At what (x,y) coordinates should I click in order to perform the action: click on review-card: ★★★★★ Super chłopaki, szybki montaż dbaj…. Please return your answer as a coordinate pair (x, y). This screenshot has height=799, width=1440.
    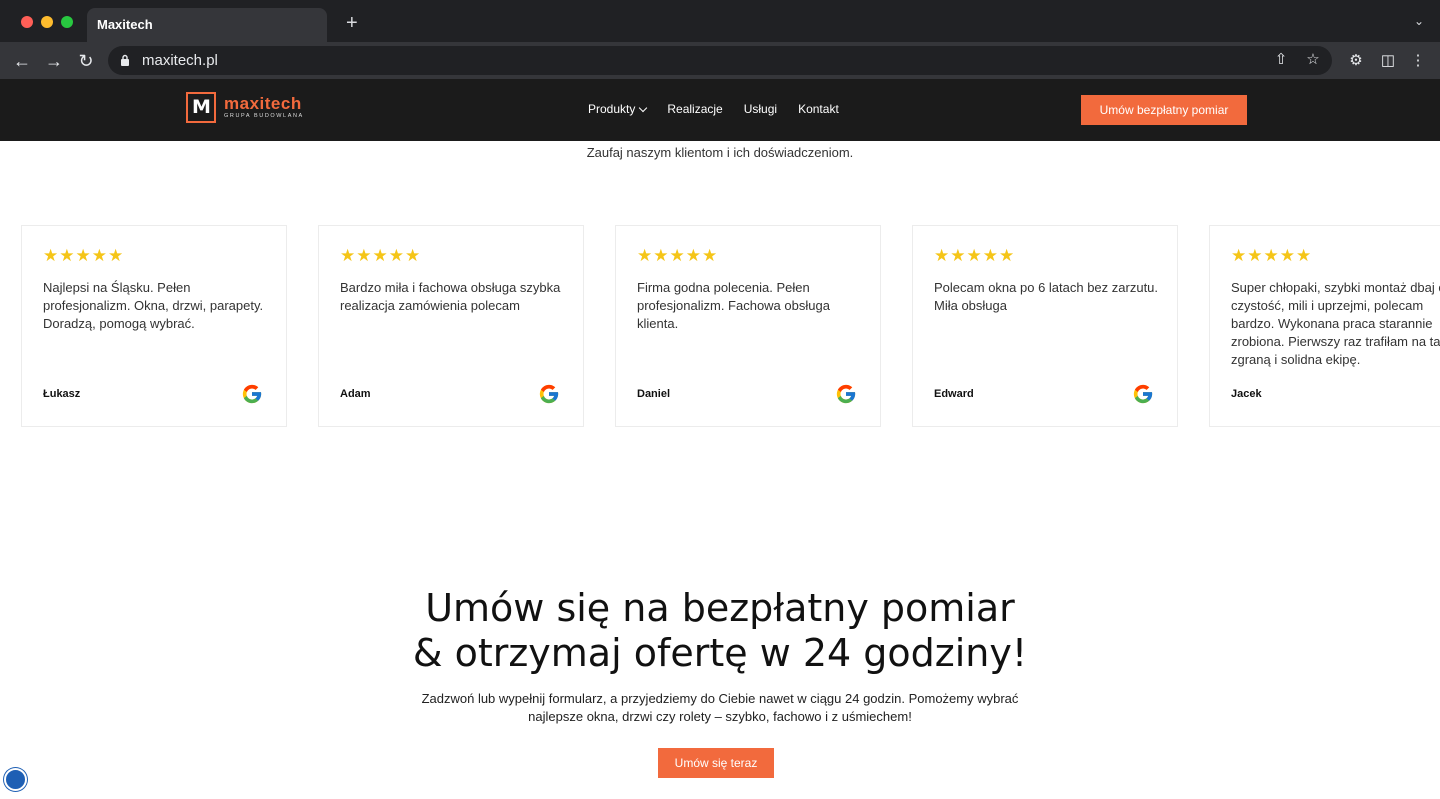
    Looking at the image, I should click on (1324, 326).